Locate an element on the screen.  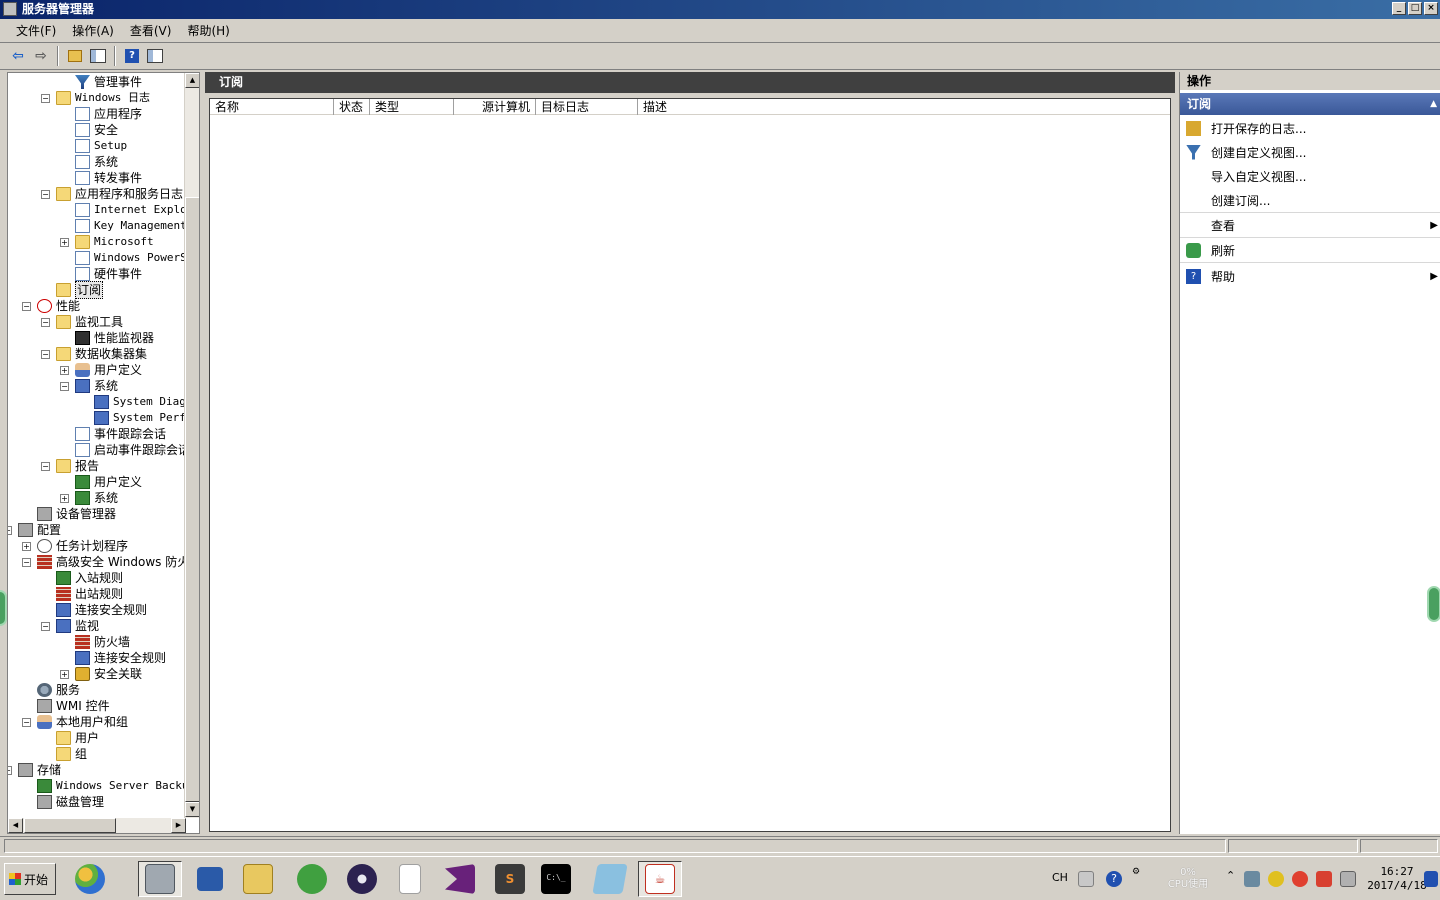
show-desktop-icon is located at coordinates (1431, 879).